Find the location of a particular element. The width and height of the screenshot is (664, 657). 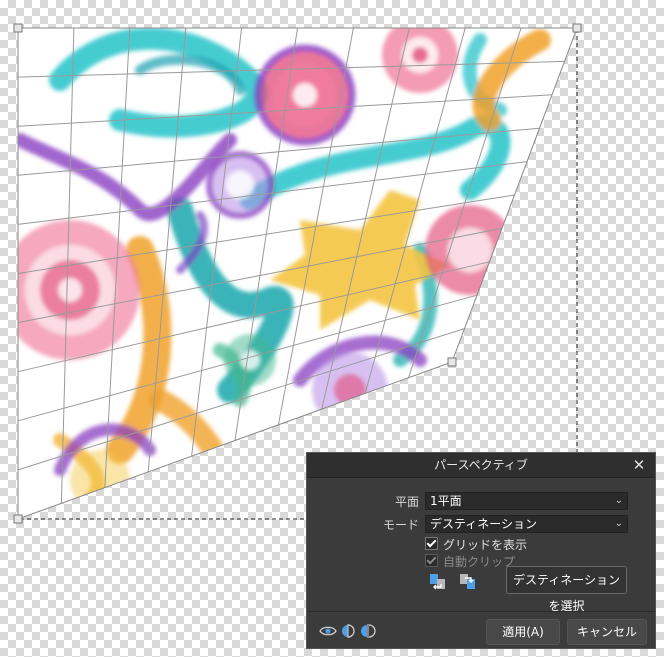

eye-icon is located at coordinates (328, 631).